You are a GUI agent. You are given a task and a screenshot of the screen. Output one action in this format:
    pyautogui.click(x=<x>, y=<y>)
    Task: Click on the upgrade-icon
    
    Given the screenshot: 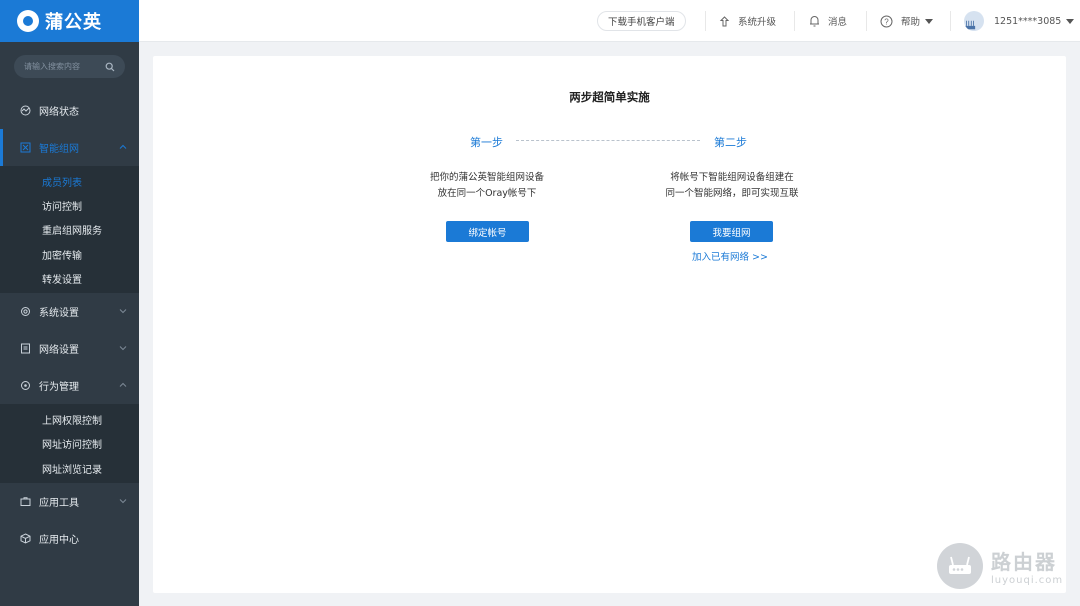 What is the action you would take?
    pyautogui.click(x=724, y=20)
    